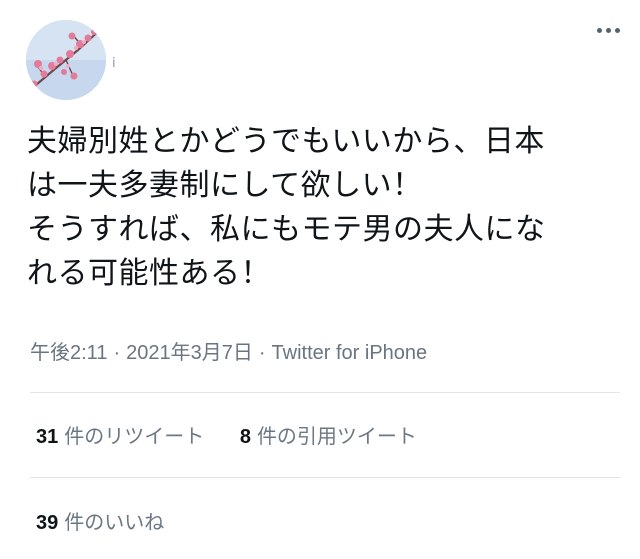 The width and height of the screenshot is (640, 559). I want to click on quotes-stat: 8 件の引用ツイート, so click(328, 434).